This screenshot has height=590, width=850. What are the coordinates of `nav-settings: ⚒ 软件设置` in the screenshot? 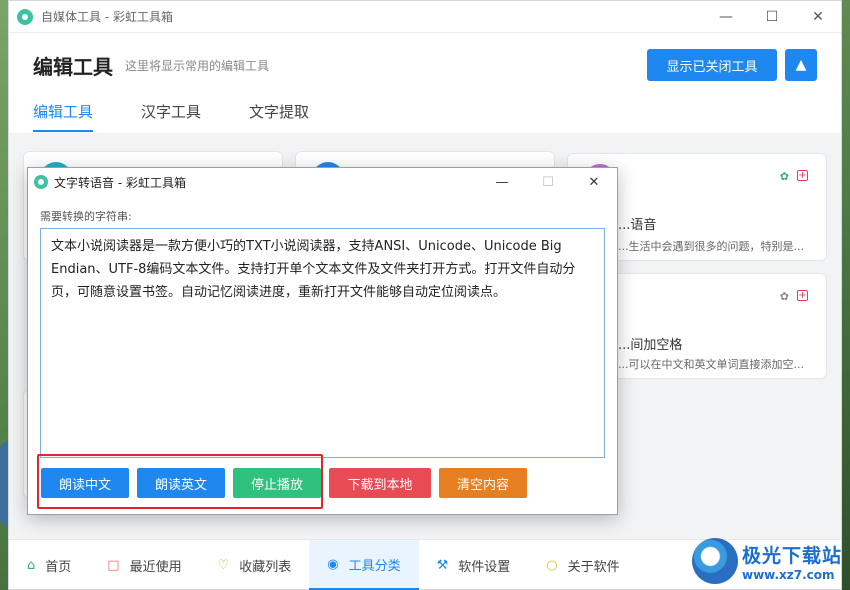 It's located at (474, 565).